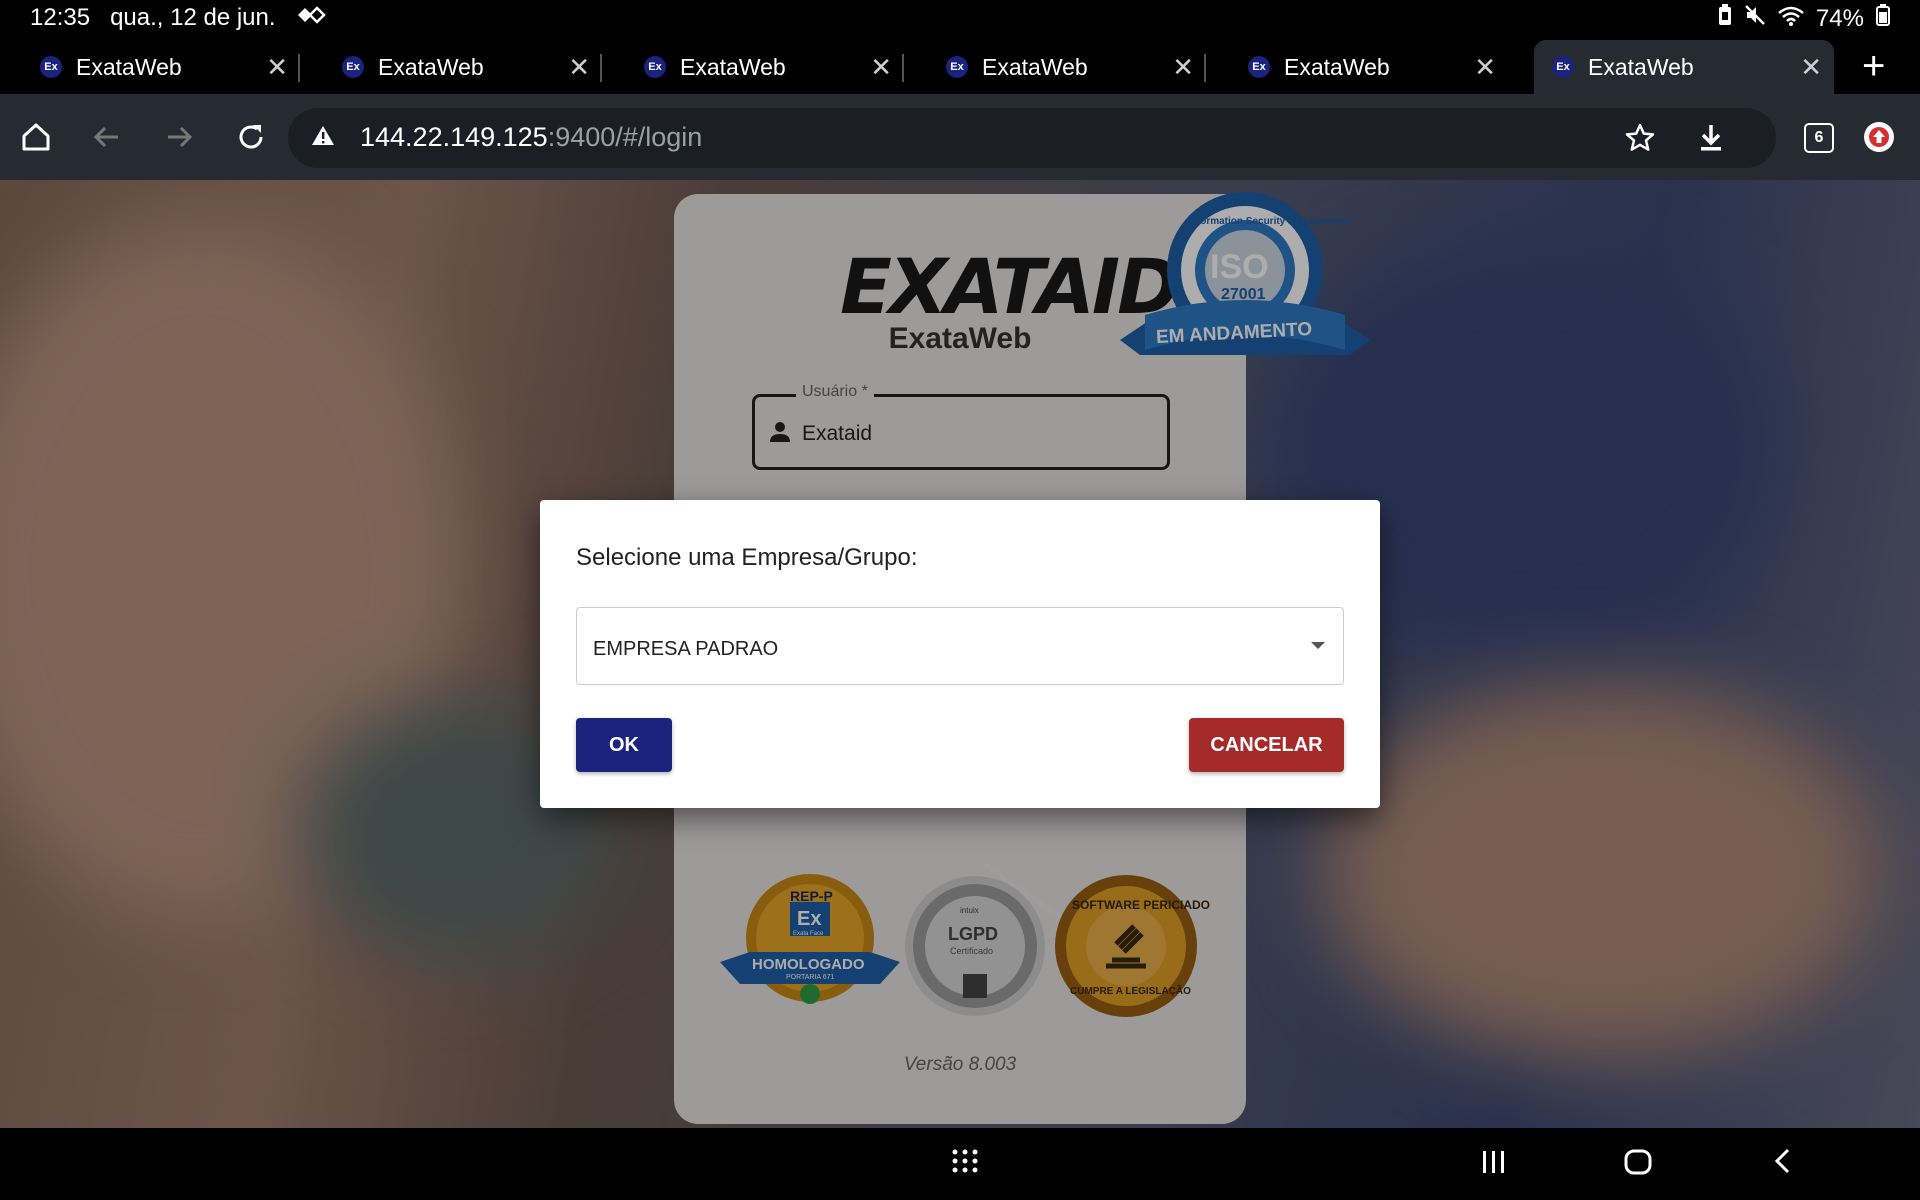 The image size is (1920, 1200). What do you see at coordinates (1318, 645) in the screenshot?
I see `dropdown-arrow-icon` at bounding box center [1318, 645].